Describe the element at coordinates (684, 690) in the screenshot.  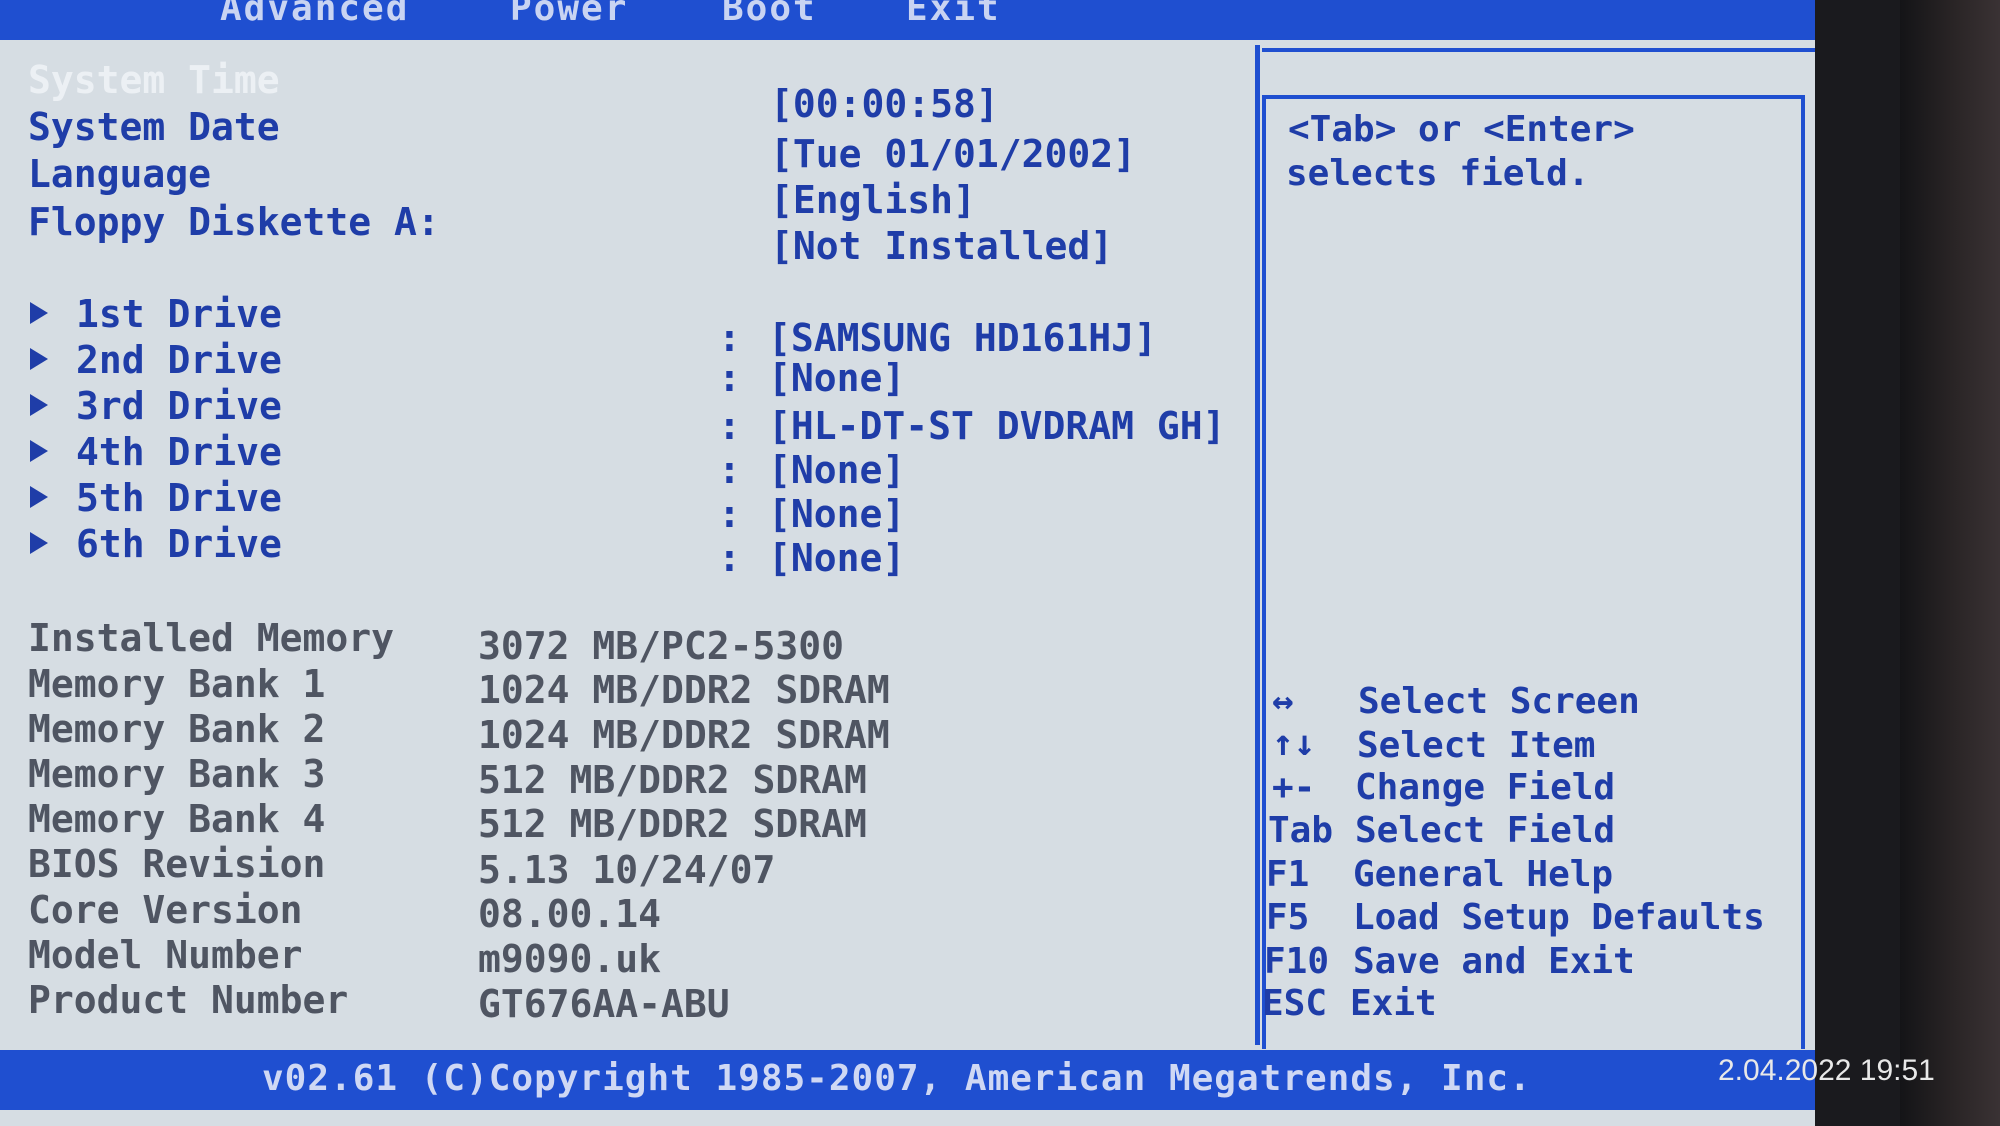
I see `memory-bank-1-value: 1024 MB/DDR2 SDRAM` at that location.